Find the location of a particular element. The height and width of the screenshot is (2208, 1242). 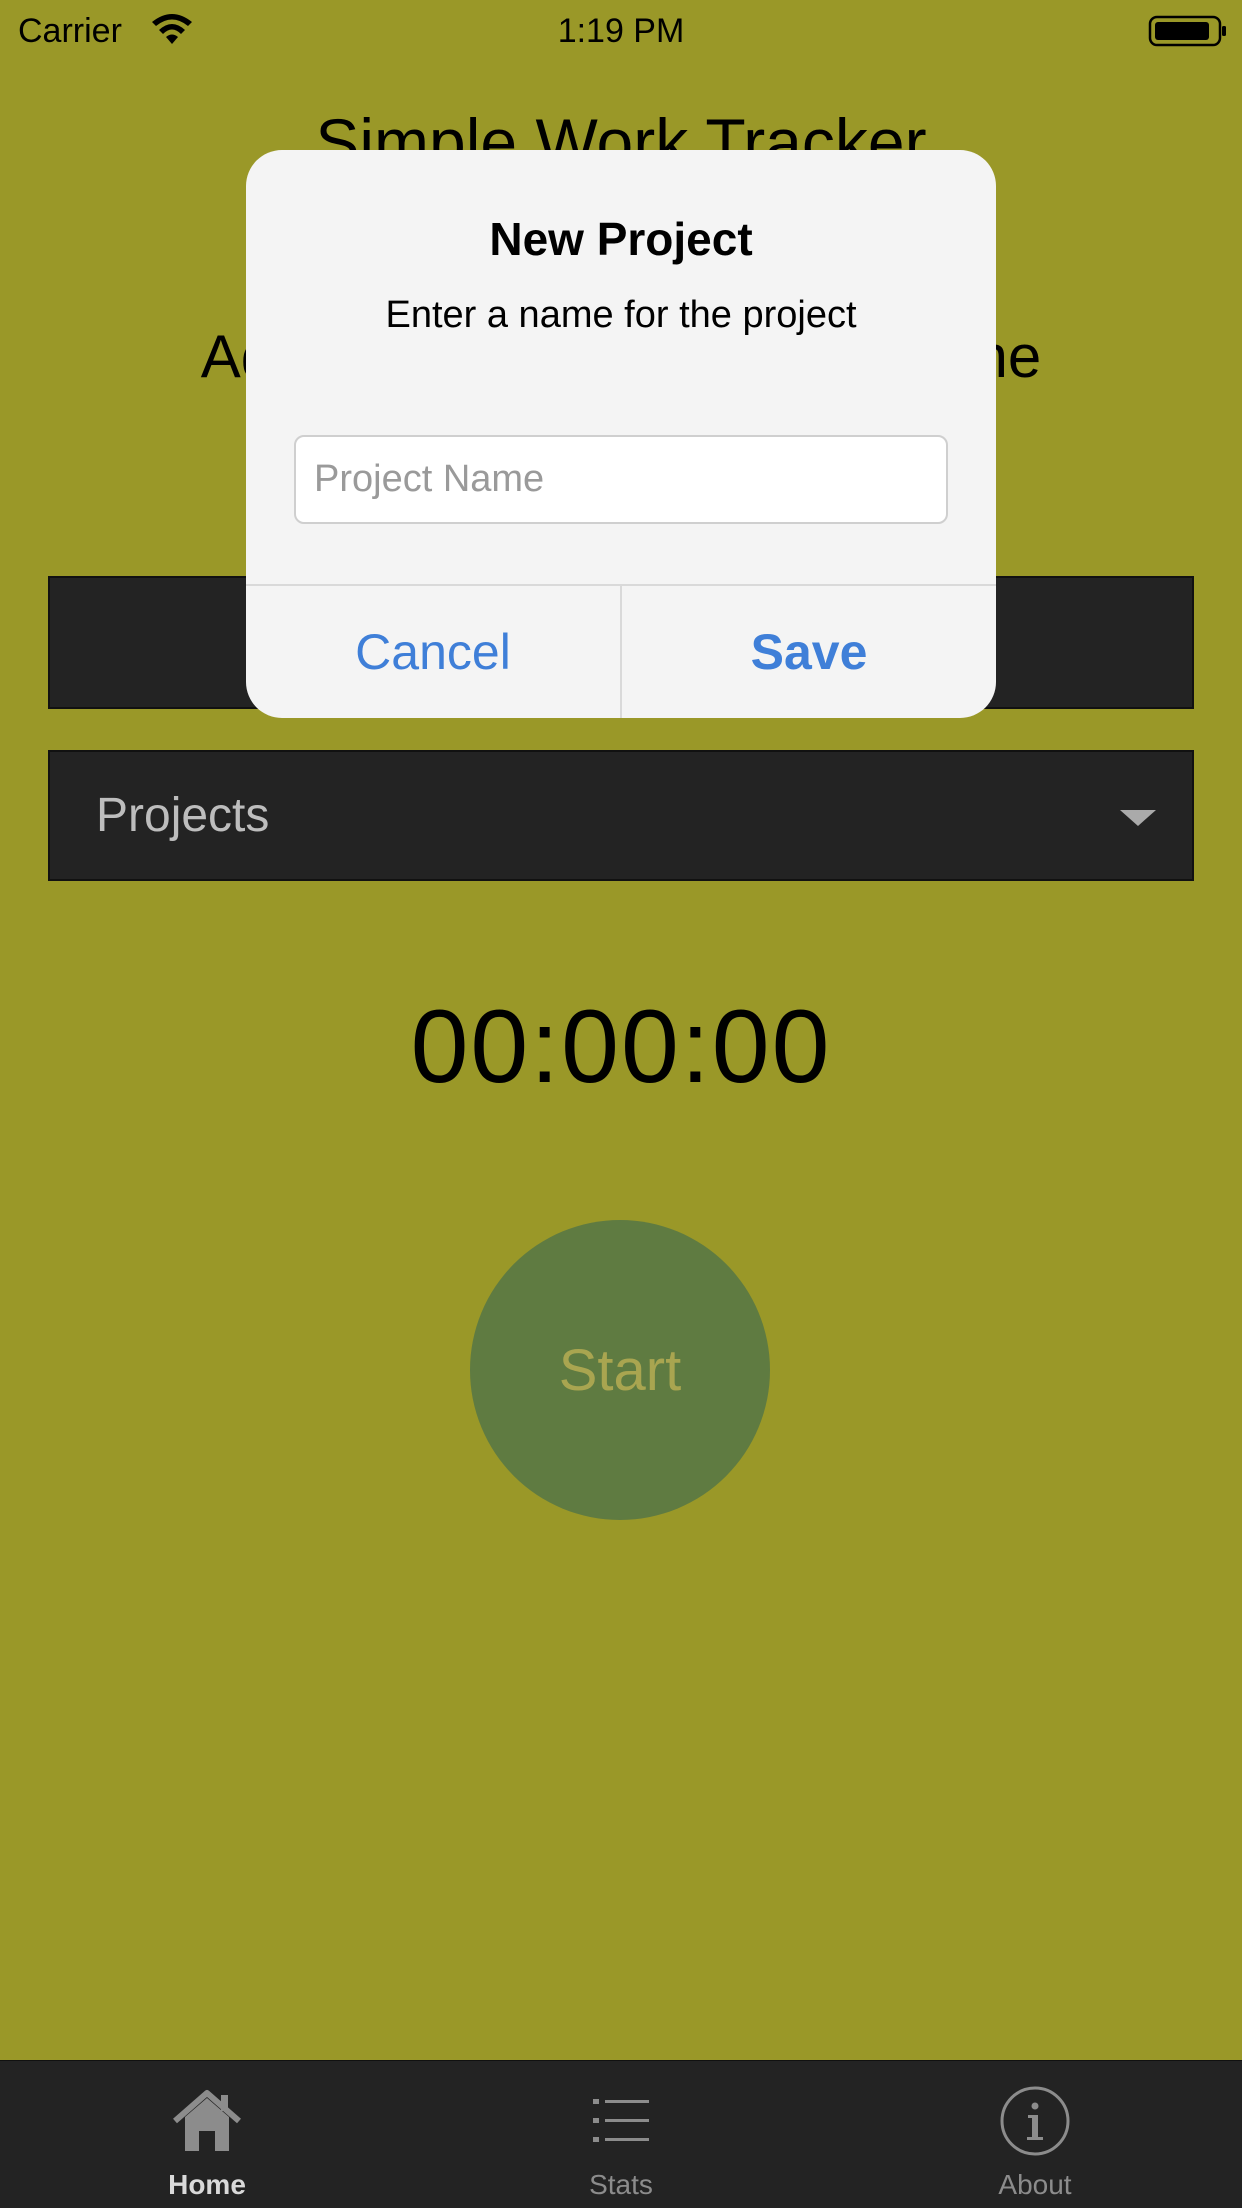

cancel-button: Cancel is located at coordinates (433, 652).